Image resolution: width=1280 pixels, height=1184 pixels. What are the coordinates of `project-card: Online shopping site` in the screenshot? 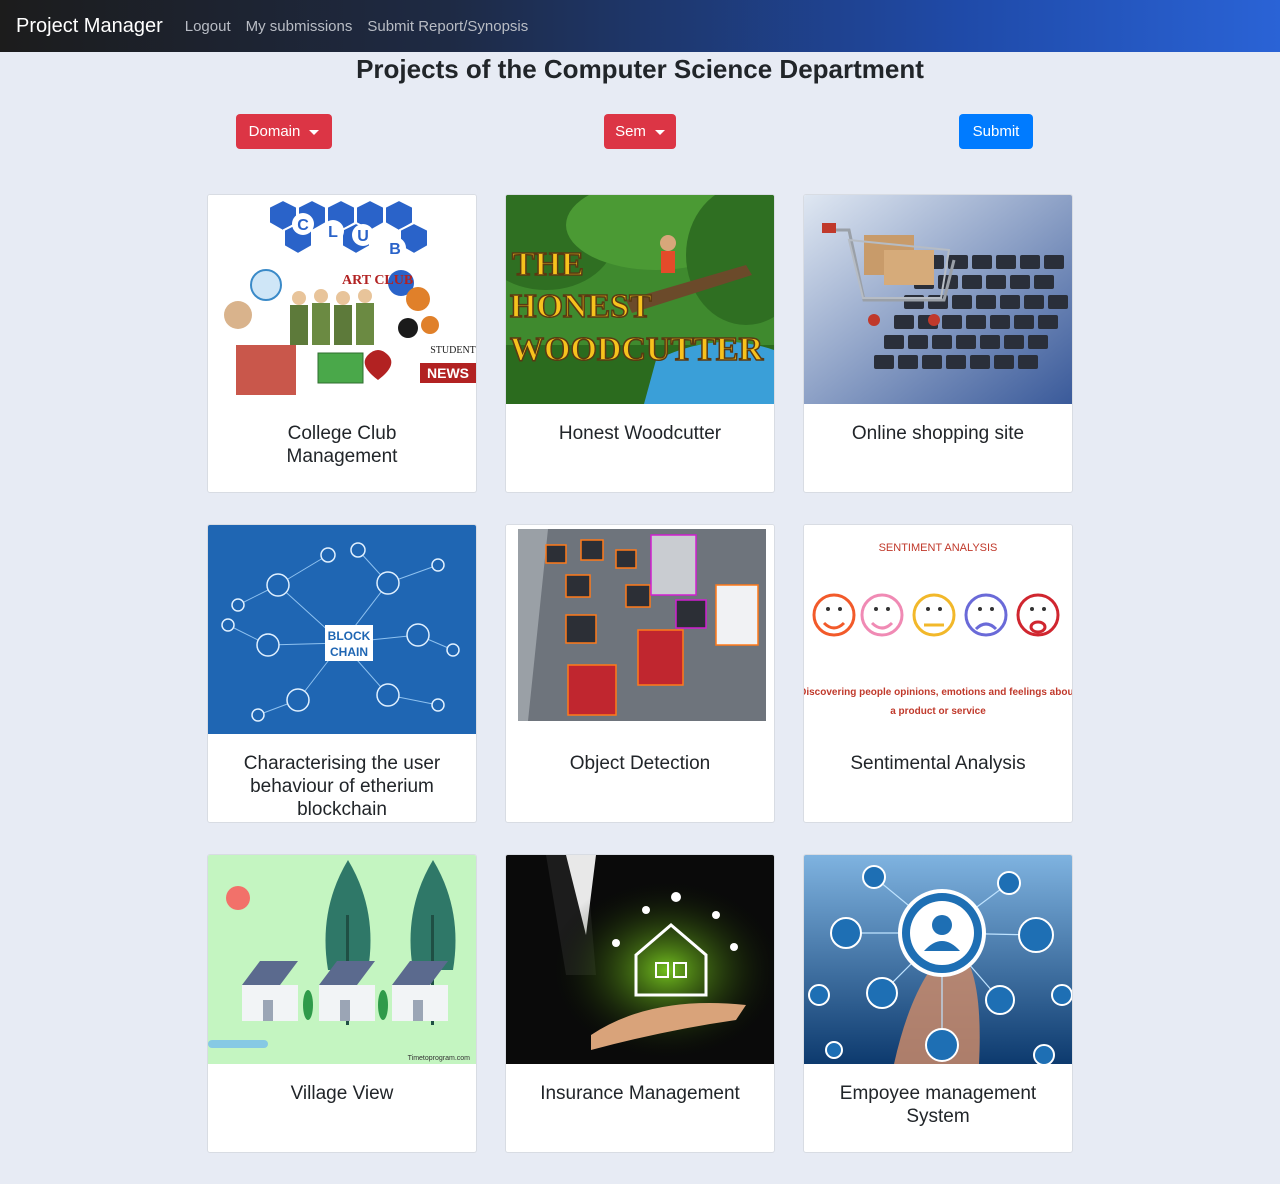 It's located at (938, 343).